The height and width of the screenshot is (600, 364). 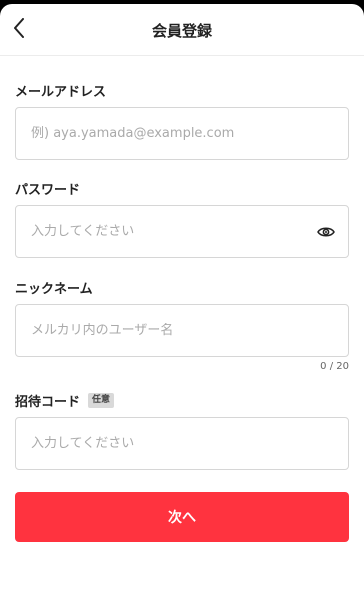 I want to click on eye-icon, so click(x=326, y=231).